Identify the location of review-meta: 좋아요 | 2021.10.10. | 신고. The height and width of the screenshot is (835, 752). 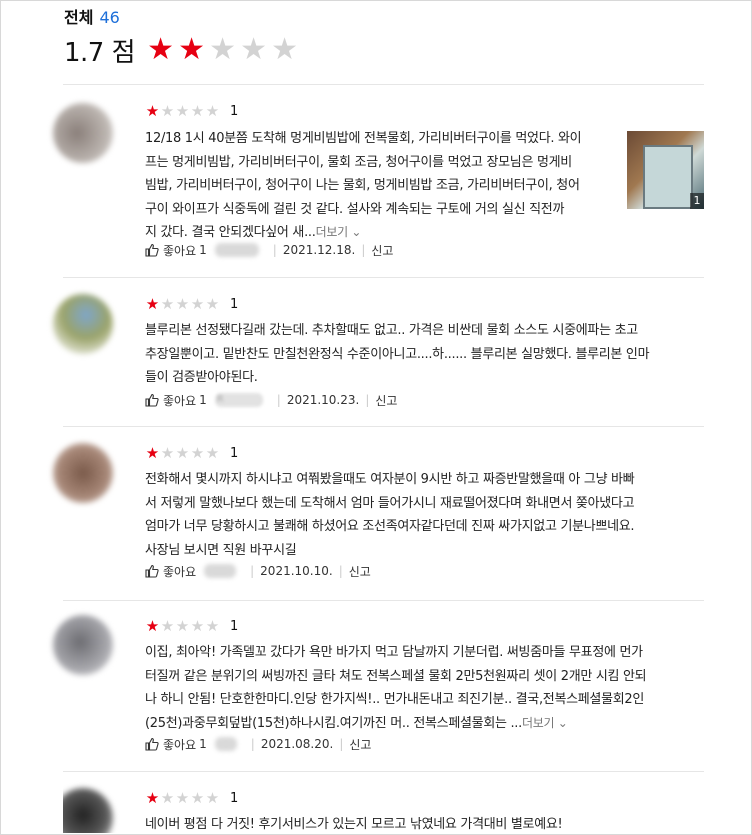
(258, 571).